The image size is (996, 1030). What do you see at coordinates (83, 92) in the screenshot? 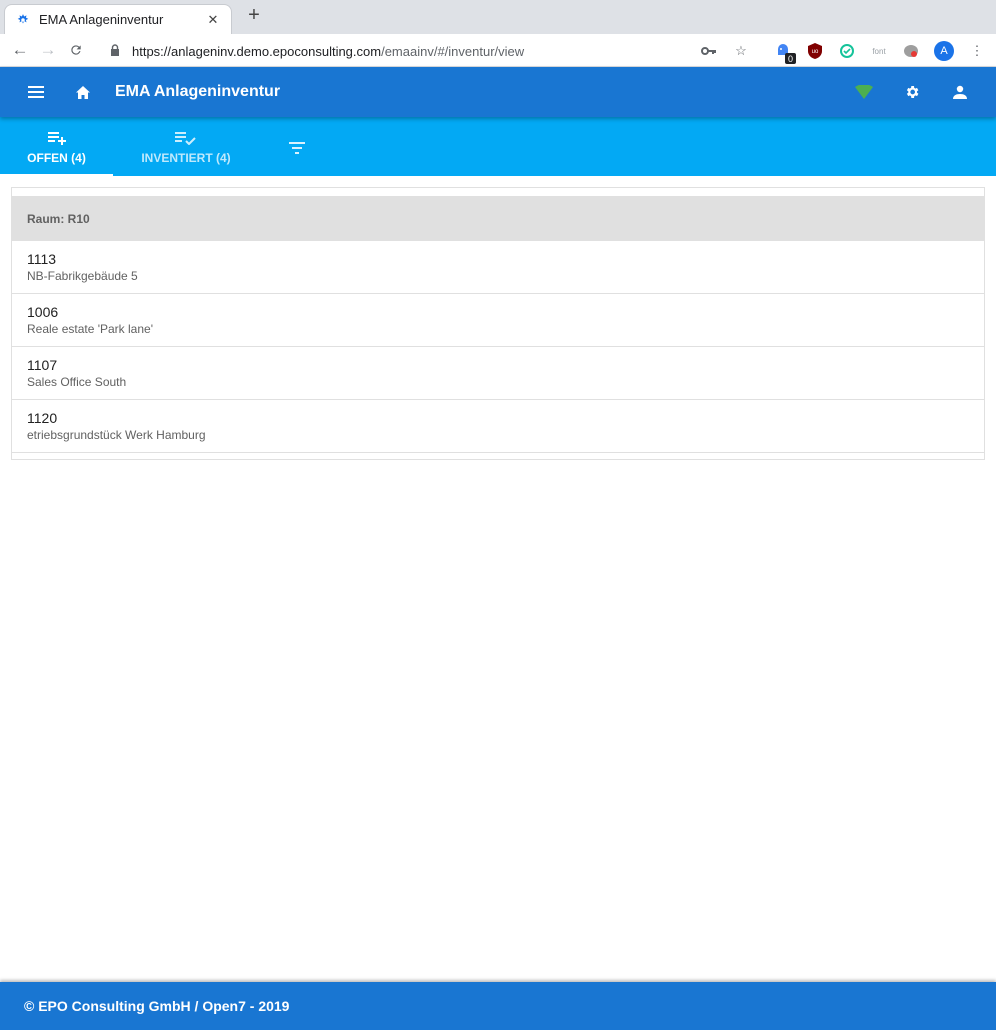
I see `home-icon` at bounding box center [83, 92].